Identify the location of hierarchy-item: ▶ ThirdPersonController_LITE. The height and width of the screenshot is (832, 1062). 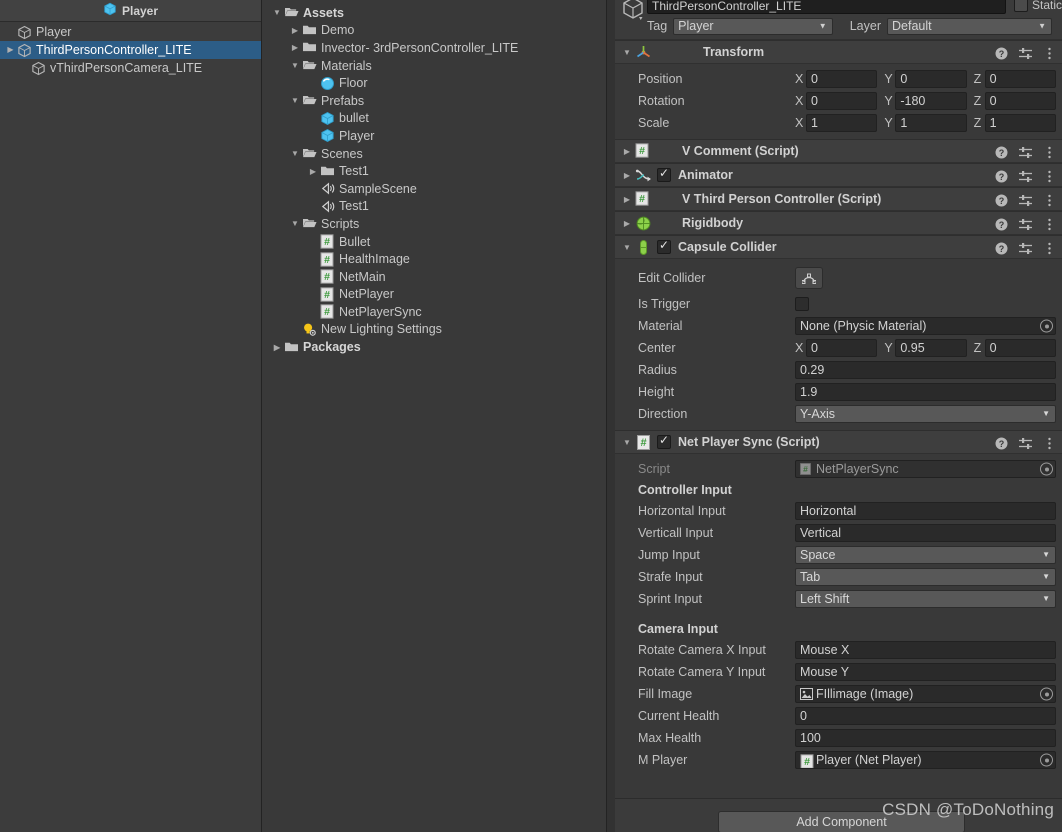
(130, 50).